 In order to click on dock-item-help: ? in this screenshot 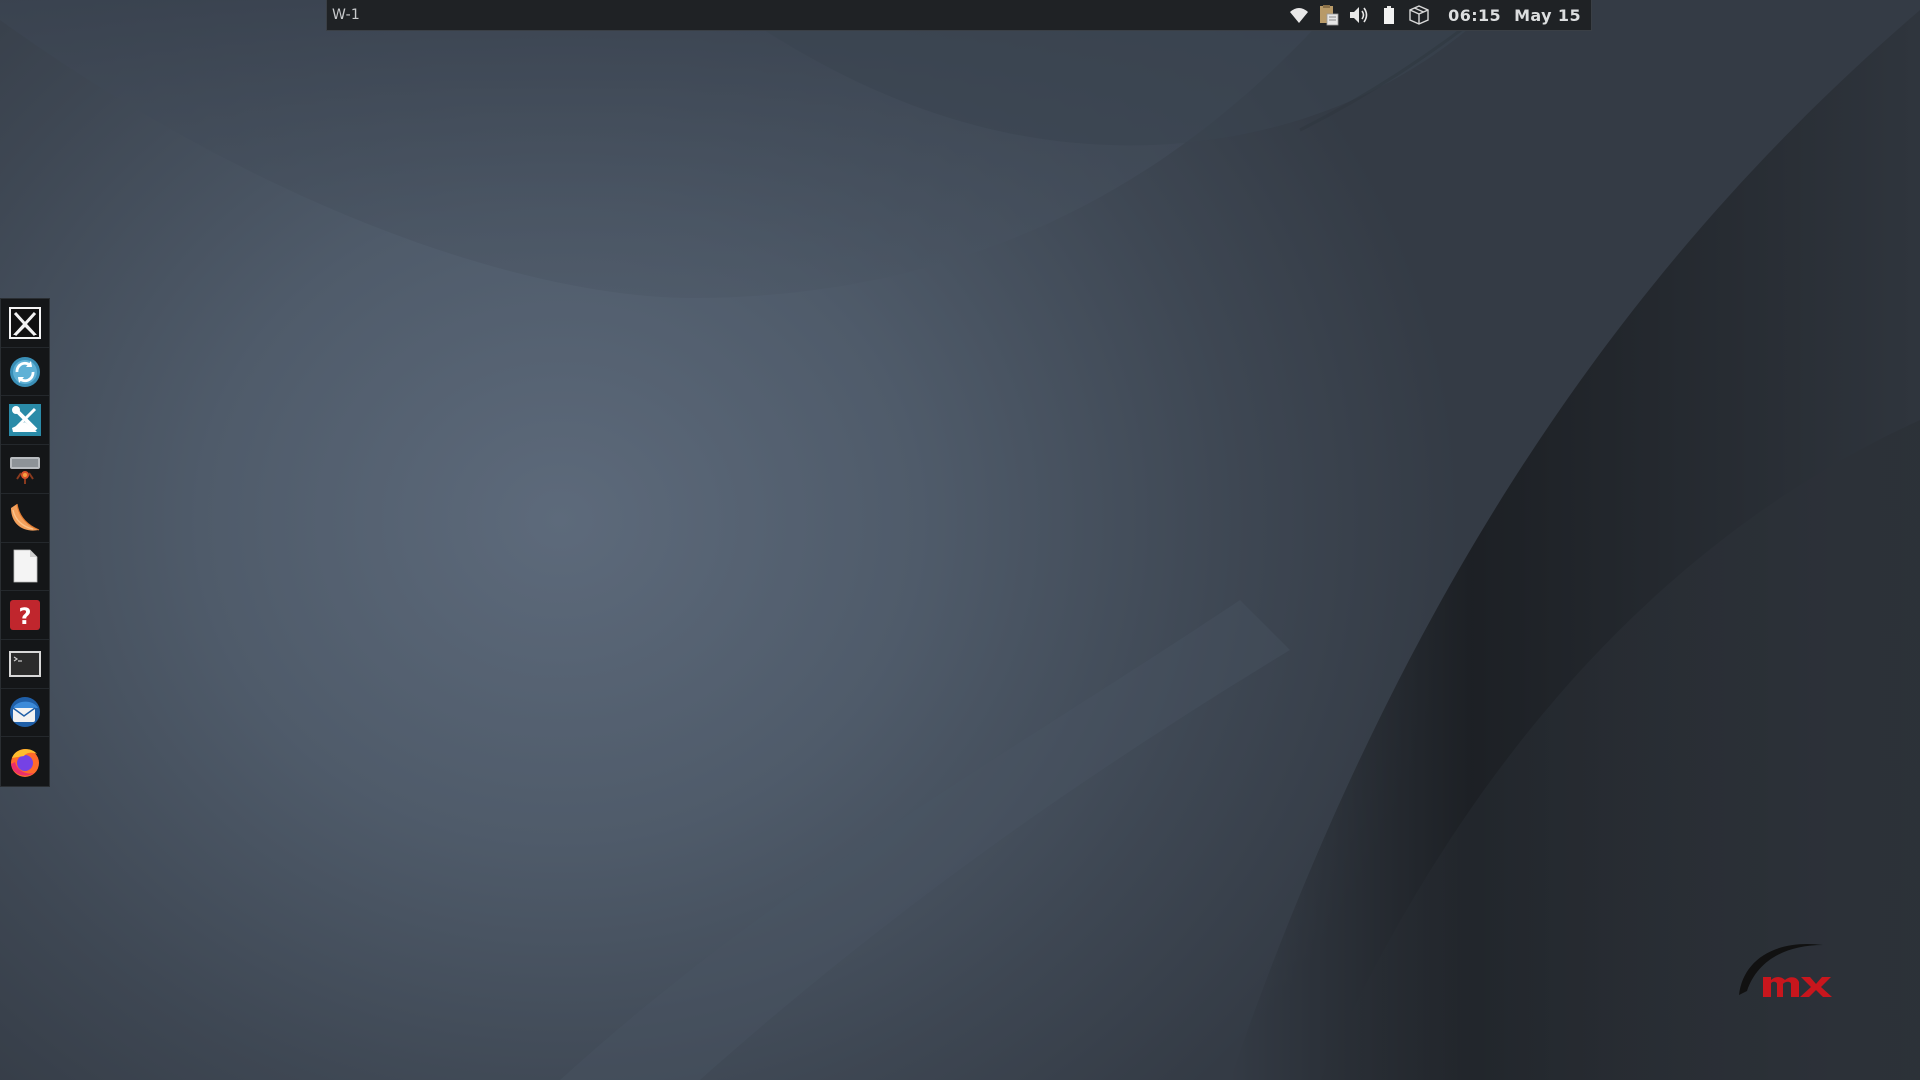, I will do `click(25, 615)`.